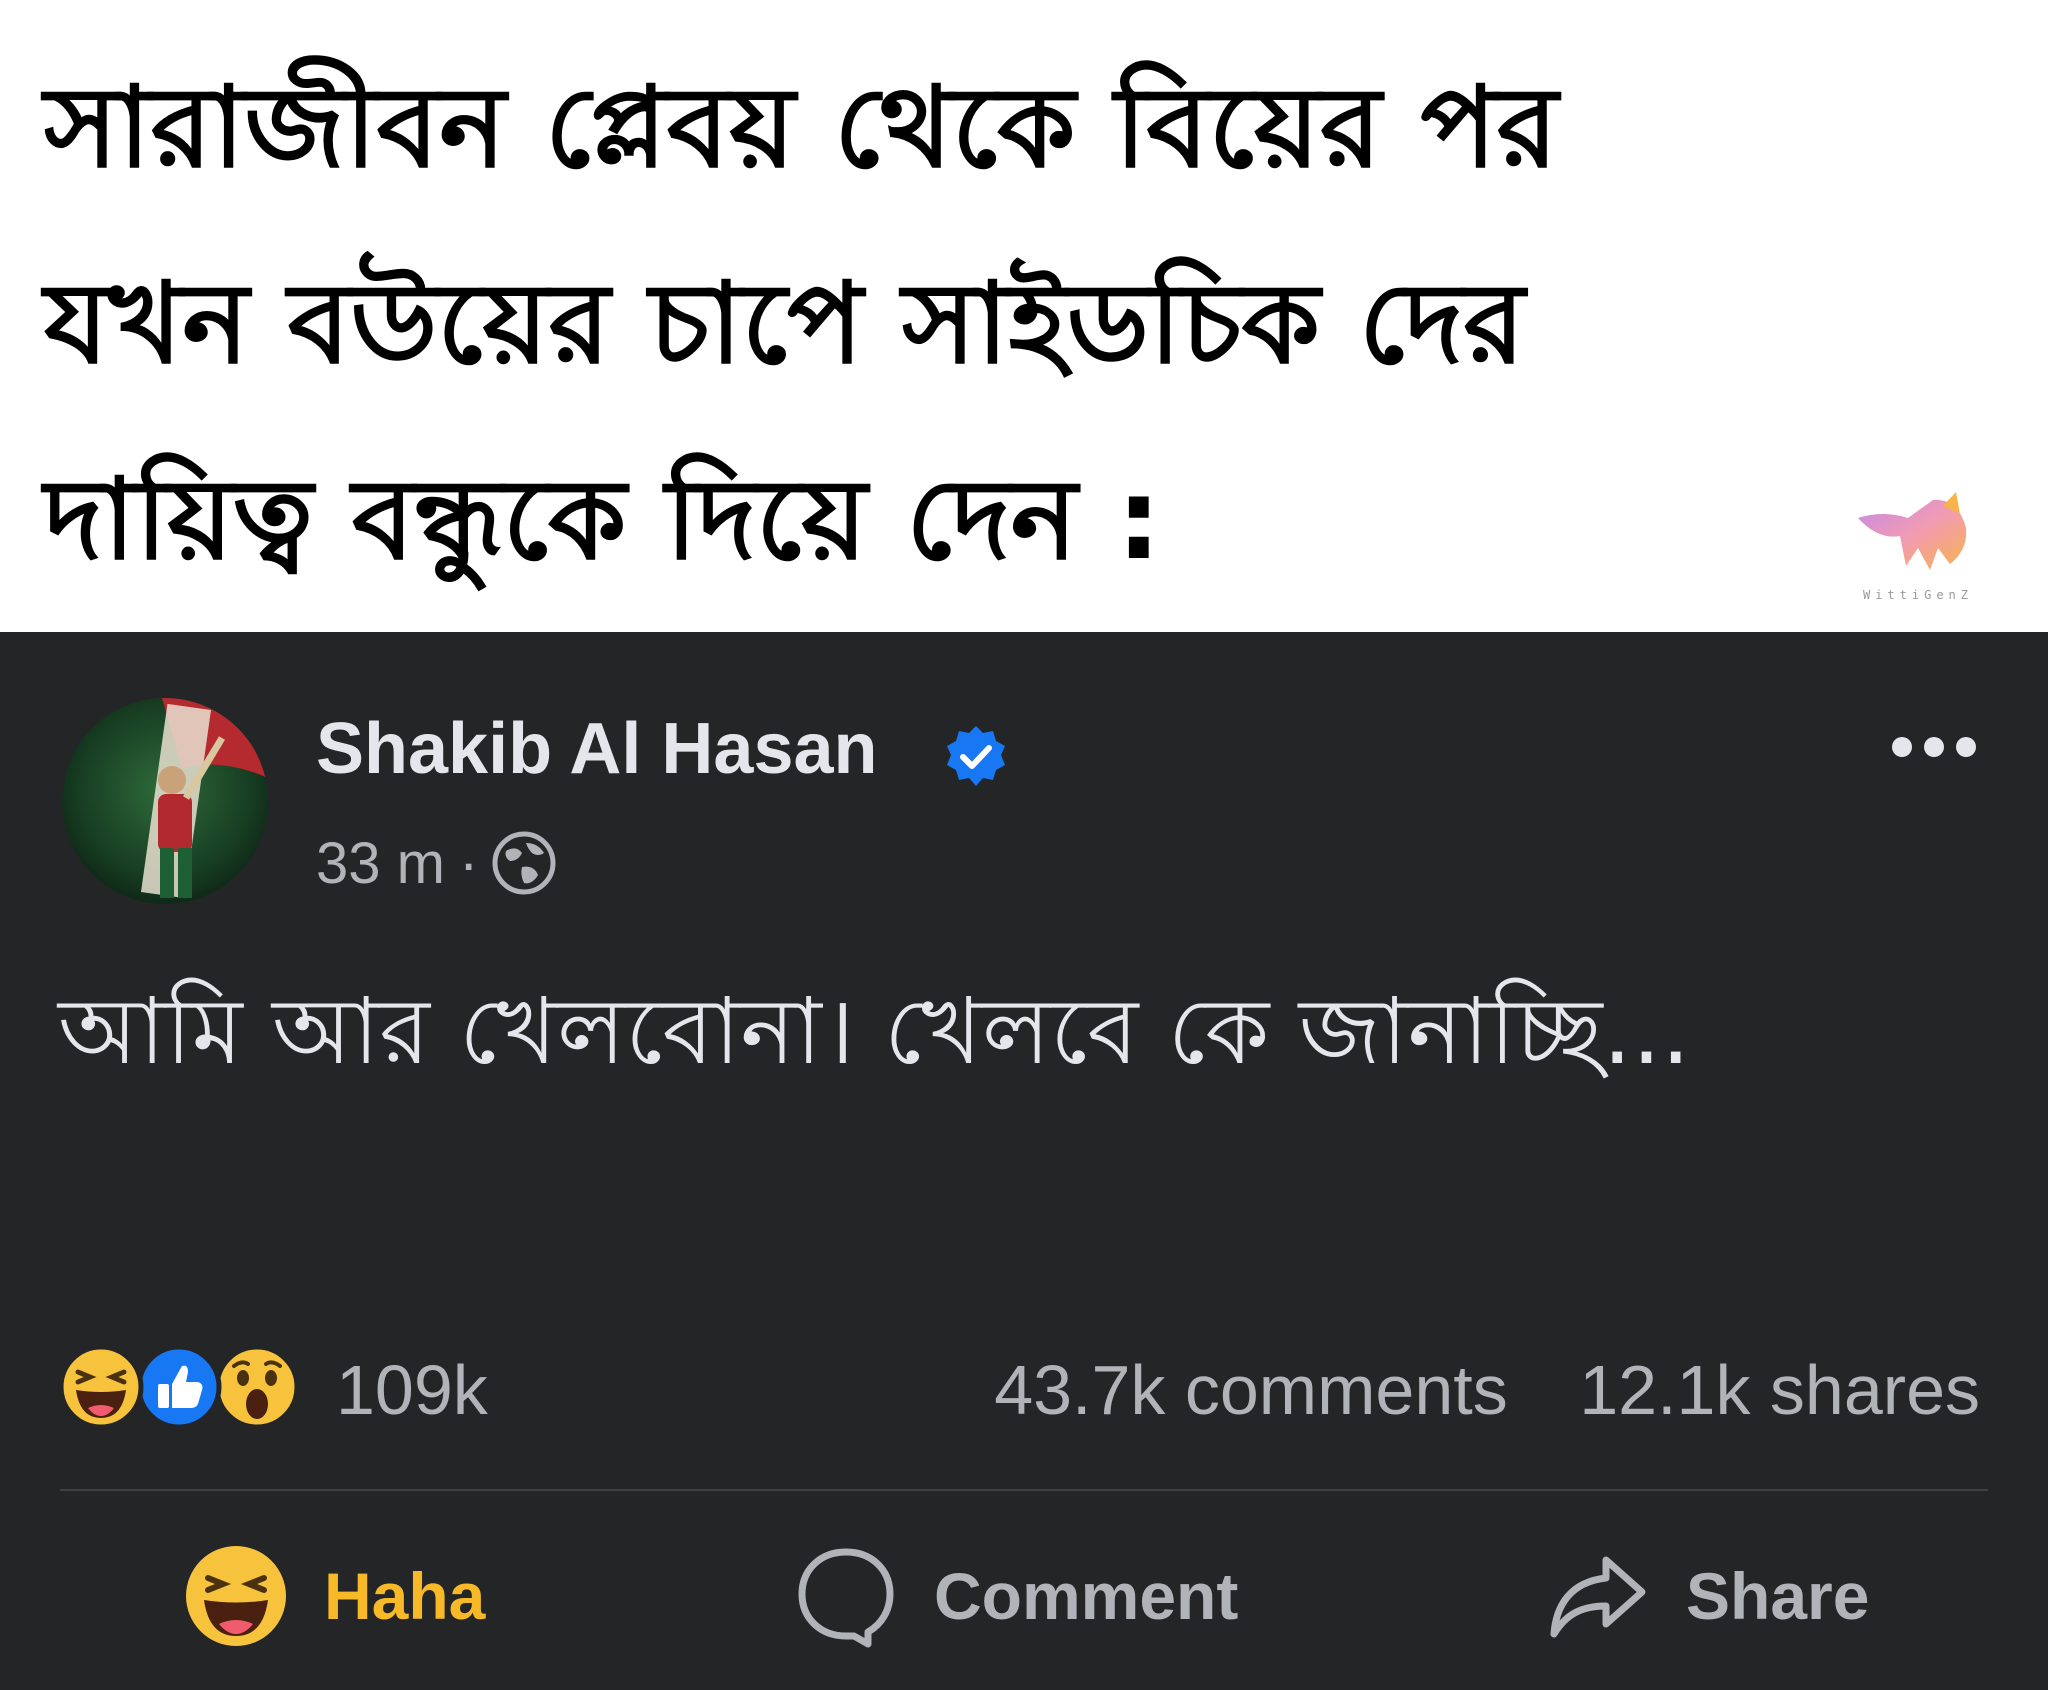  Describe the element at coordinates (1779, 1390) in the screenshot. I see `shares-count: 12.1k shares` at that location.